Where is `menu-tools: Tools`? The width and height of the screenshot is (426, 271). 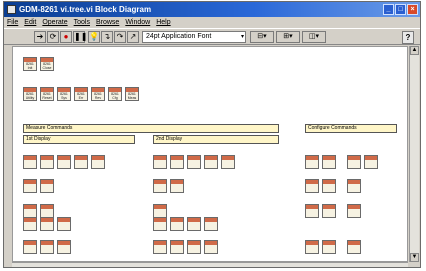
menu-tools: Tools is located at coordinates (82, 22).